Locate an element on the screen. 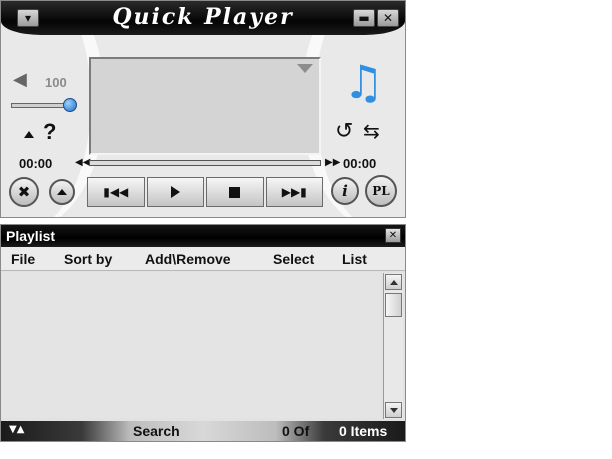 The image size is (612, 459). player-titlebar: ▾ Quick Player ▬ ✕ is located at coordinates (203, 18).